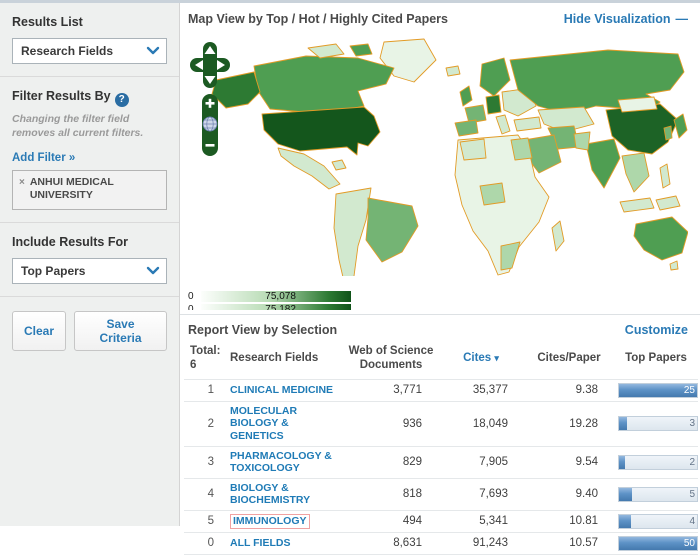  Describe the element at coordinates (481, 462) in the screenshot. I see `row-cites: 7,905` at that location.